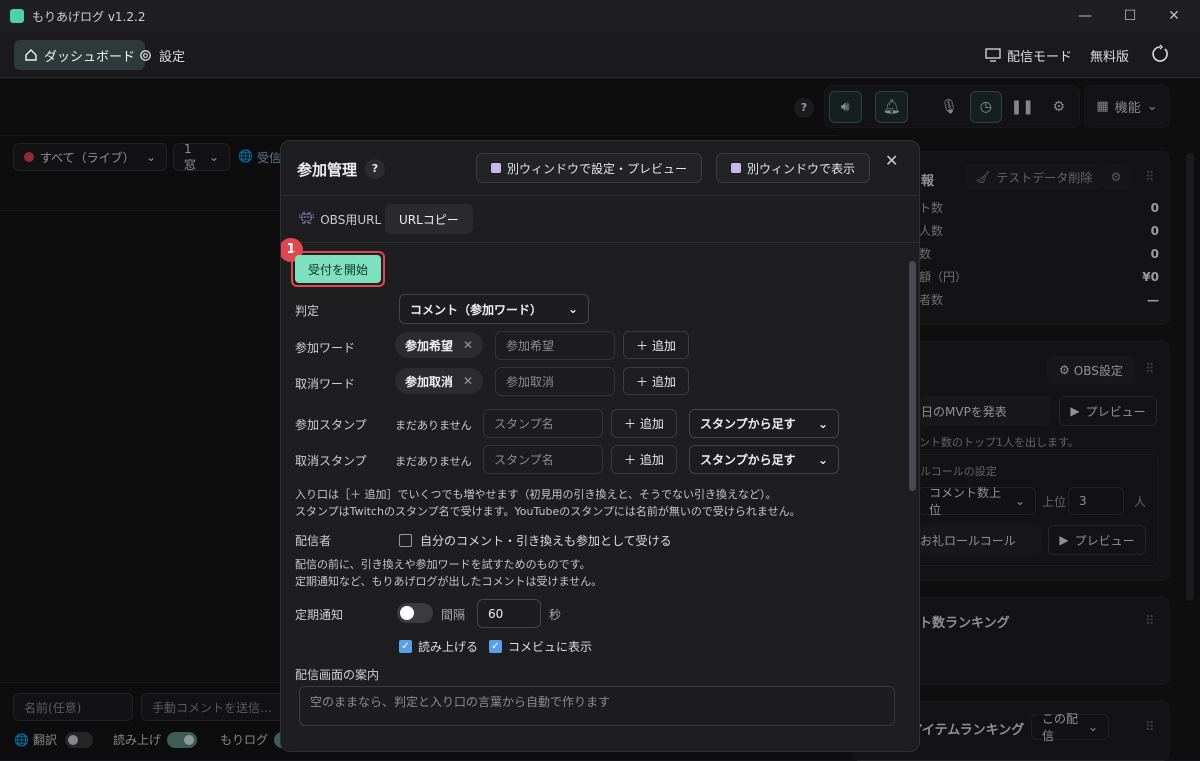 The image size is (1200, 761). Describe the element at coordinates (325, 384) in the screenshot. I see `cancel-word-label: 取消ワード` at that location.